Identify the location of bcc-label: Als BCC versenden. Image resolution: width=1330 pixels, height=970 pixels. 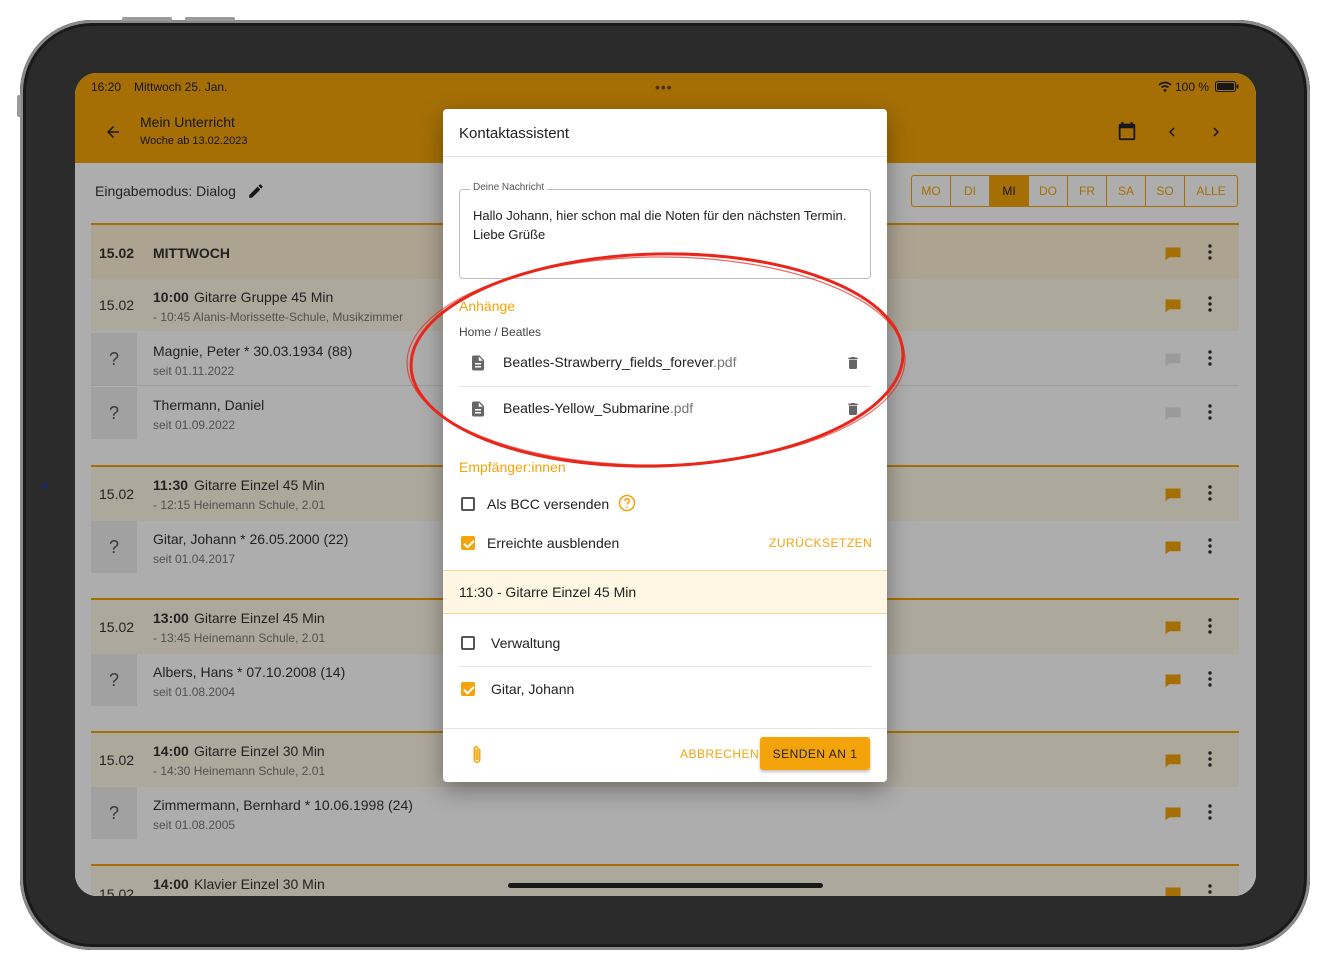
(548, 504).